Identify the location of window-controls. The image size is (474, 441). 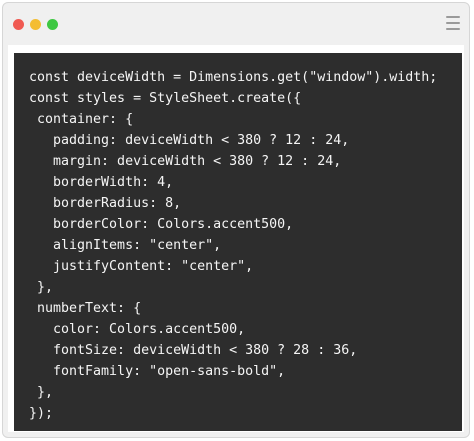
(35, 24).